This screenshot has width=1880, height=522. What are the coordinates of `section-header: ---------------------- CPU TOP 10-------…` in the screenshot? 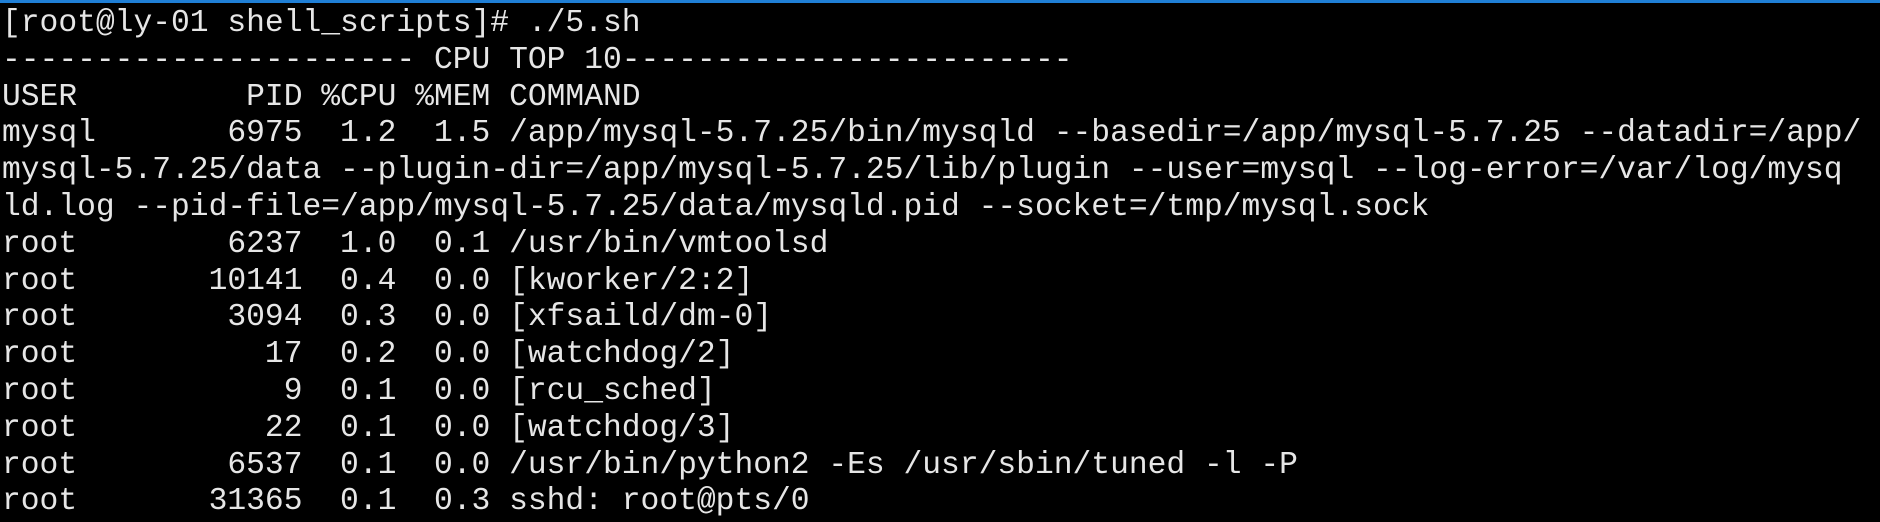 It's located at (537, 60).